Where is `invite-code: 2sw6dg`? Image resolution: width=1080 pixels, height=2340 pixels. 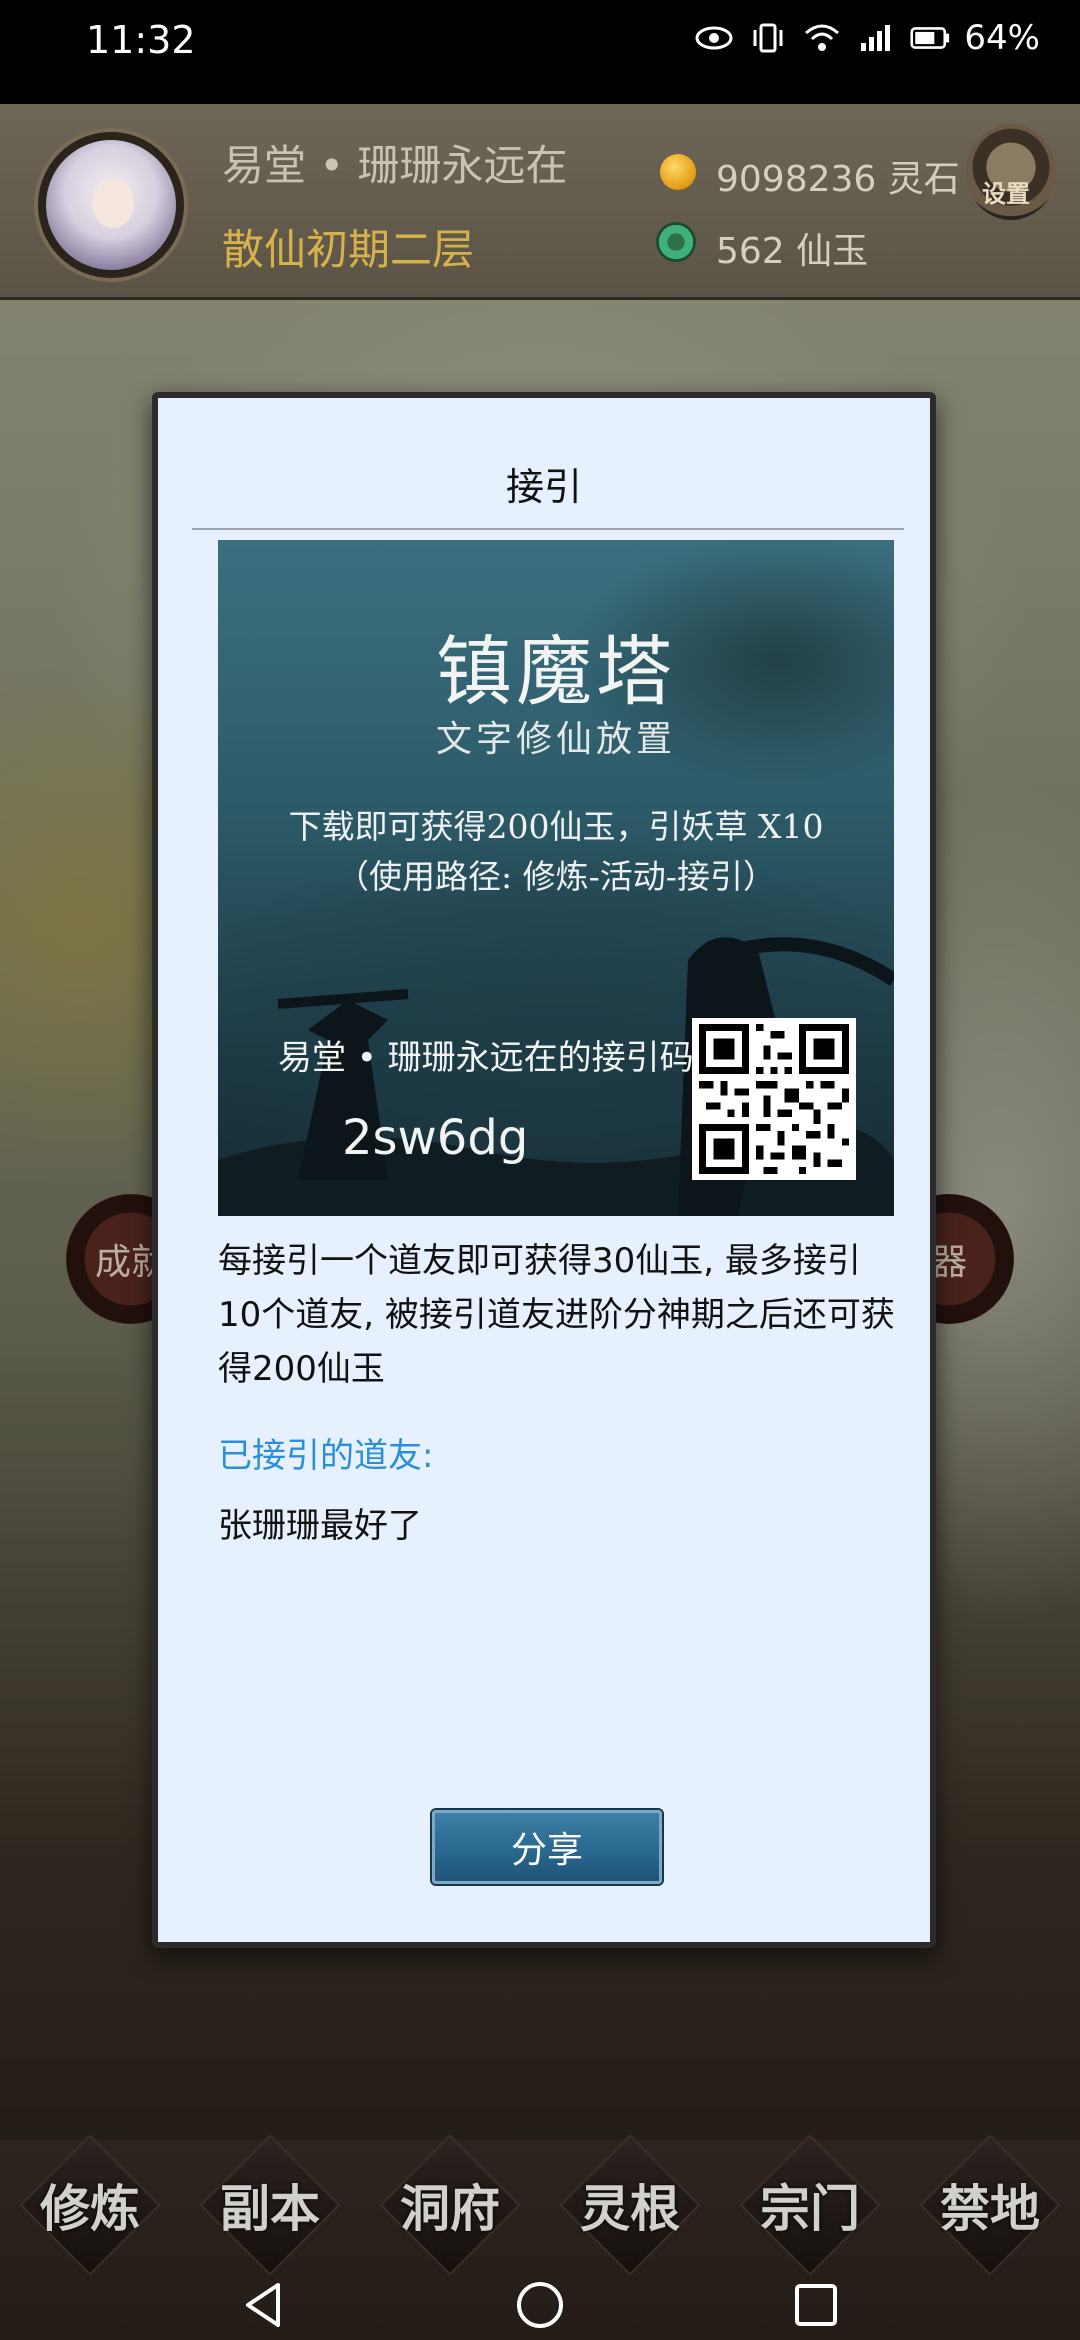
invite-code: 2sw6dg is located at coordinates (435, 1138).